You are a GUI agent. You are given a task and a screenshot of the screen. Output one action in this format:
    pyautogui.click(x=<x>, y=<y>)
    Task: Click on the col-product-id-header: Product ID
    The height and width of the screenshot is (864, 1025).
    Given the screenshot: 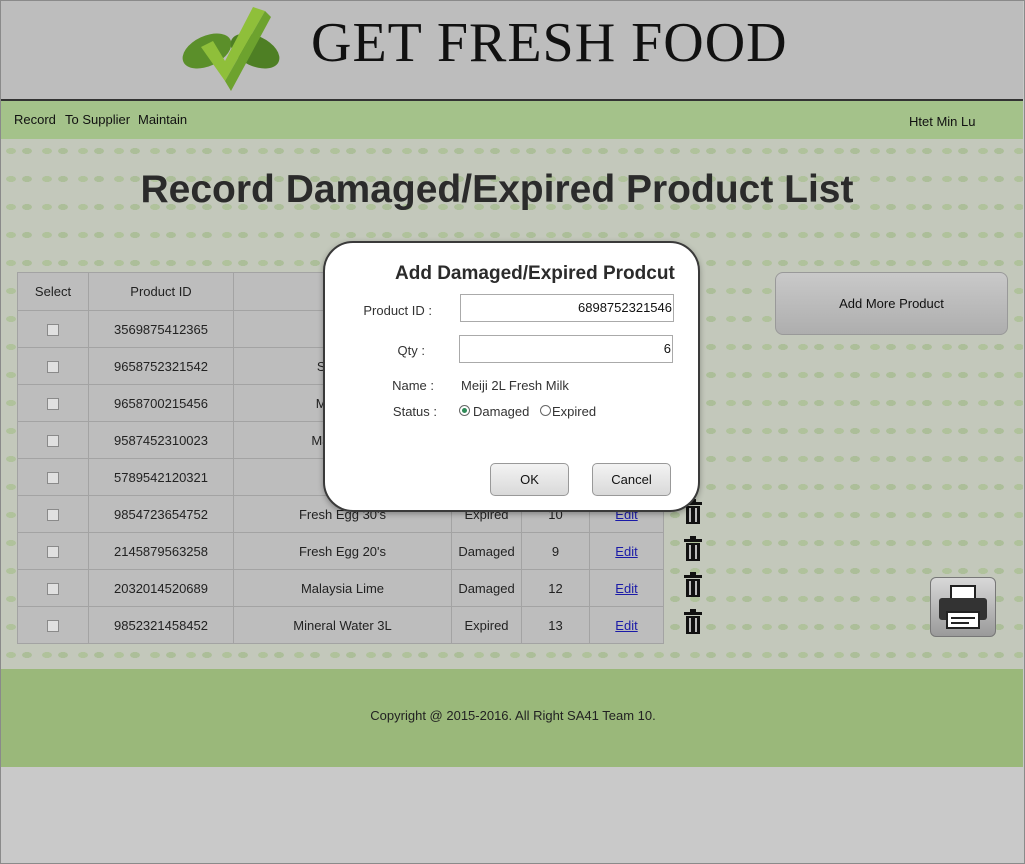 What is the action you would take?
    pyautogui.click(x=161, y=291)
    